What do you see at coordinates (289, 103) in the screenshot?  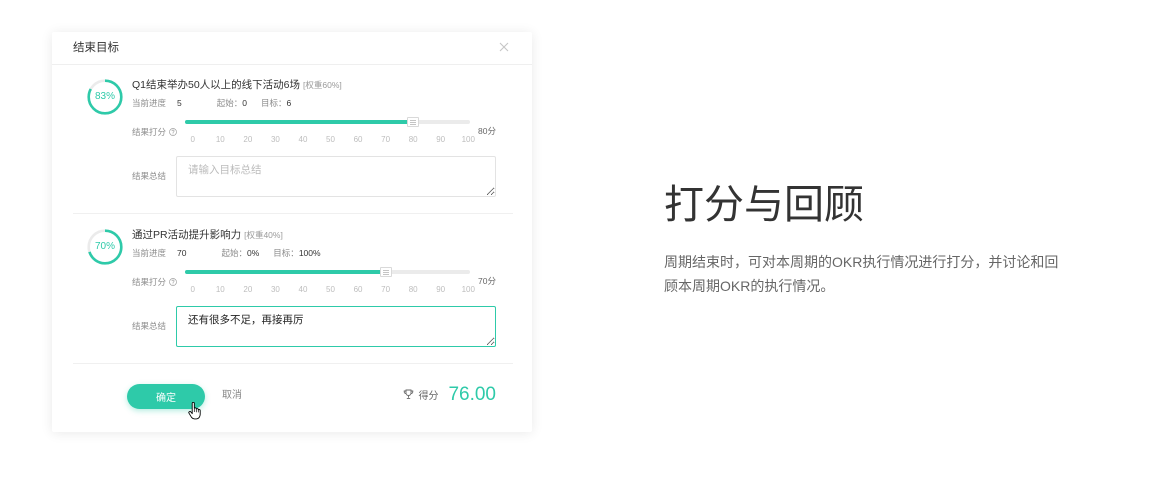 I see `target-value: 6` at bounding box center [289, 103].